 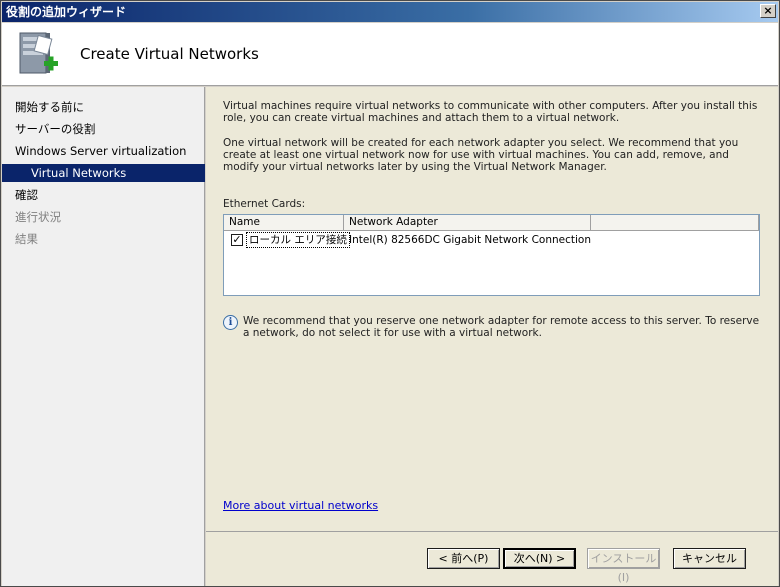 What do you see at coordinates (169, 54) in the screenshot?
I see `page-title: Create Virtual Networks` at bounding box center [169, 54].